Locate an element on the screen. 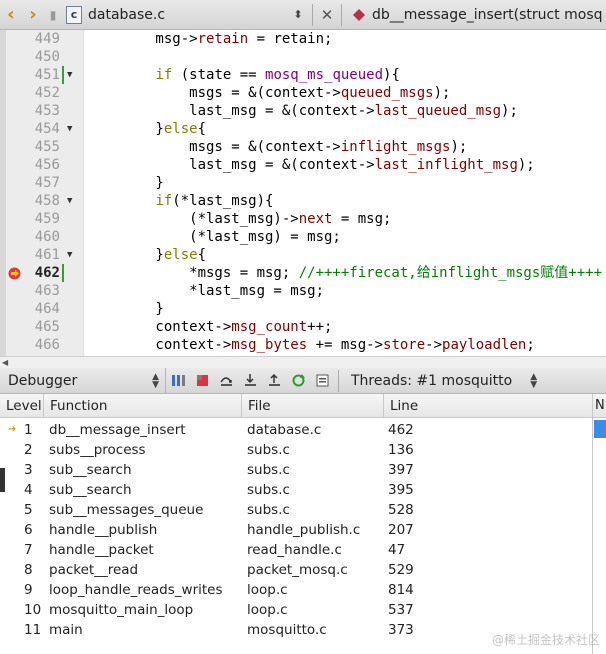 The width and height of the screenshot is (606, 654). frame-file: database.c is located at coordinates (284, 430).